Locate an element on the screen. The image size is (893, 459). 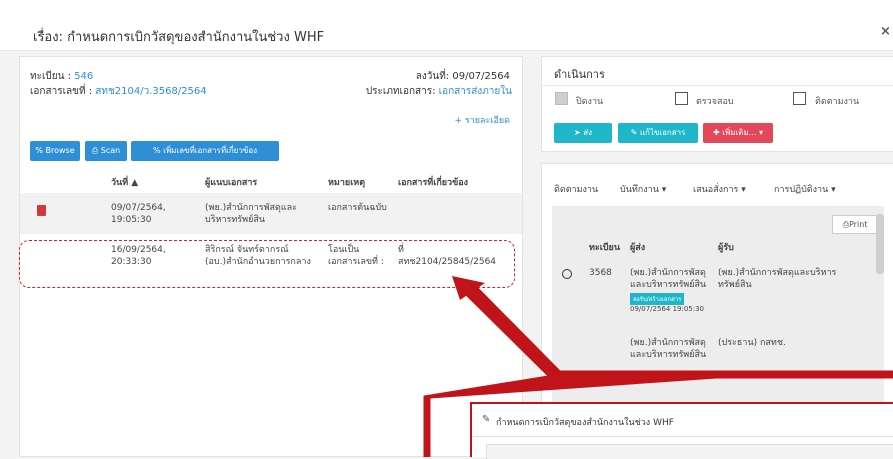
print-button: ⎙Print is located at coordinates (855, 224).